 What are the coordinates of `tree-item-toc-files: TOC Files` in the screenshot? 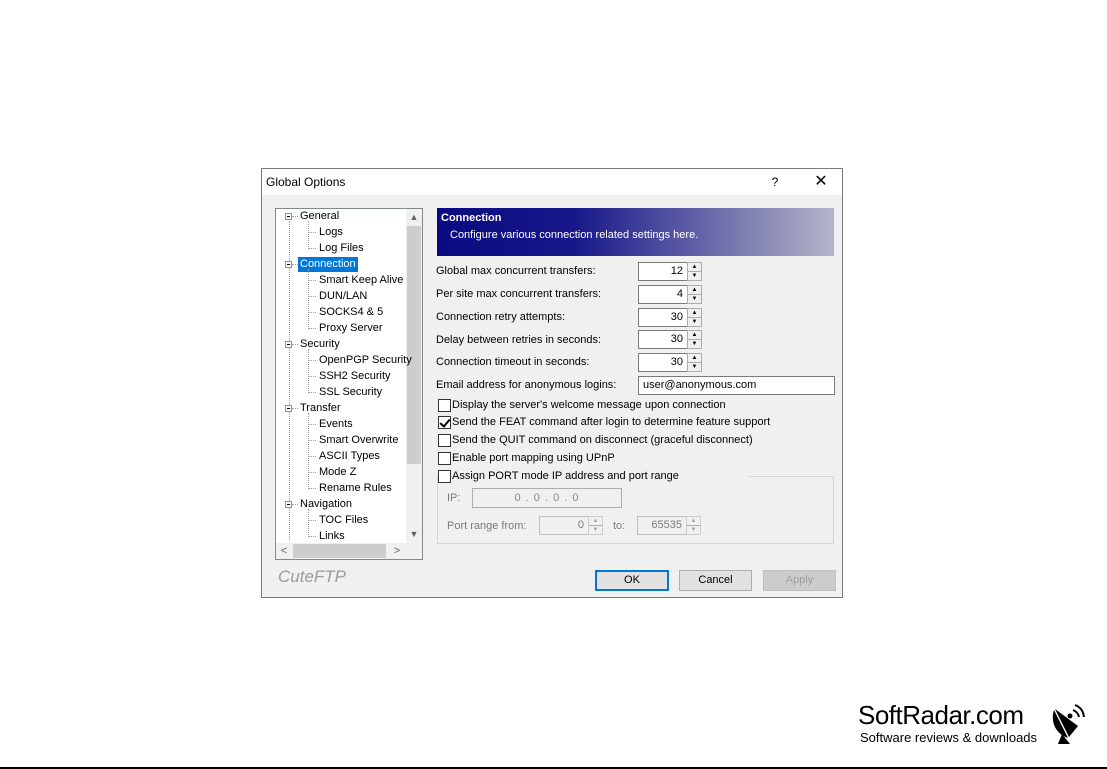 It's located at (343, 520).